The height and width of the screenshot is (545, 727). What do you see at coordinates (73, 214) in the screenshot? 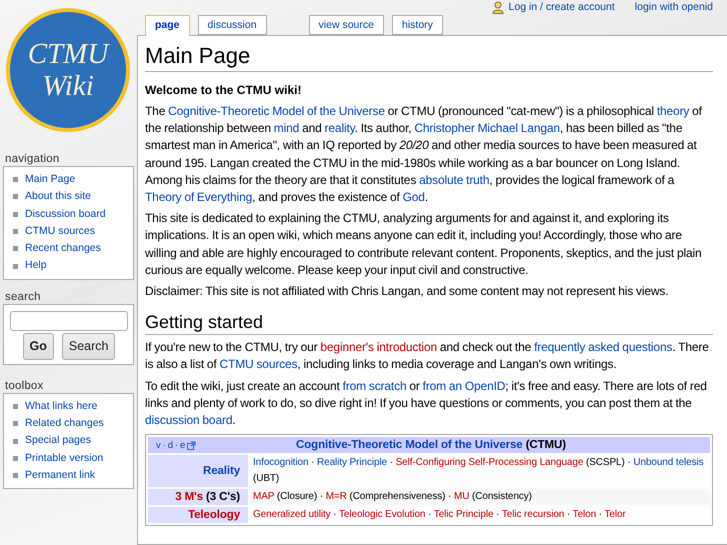
I see `sidebar-link: Discussion board` at bounding box center [73, 214].